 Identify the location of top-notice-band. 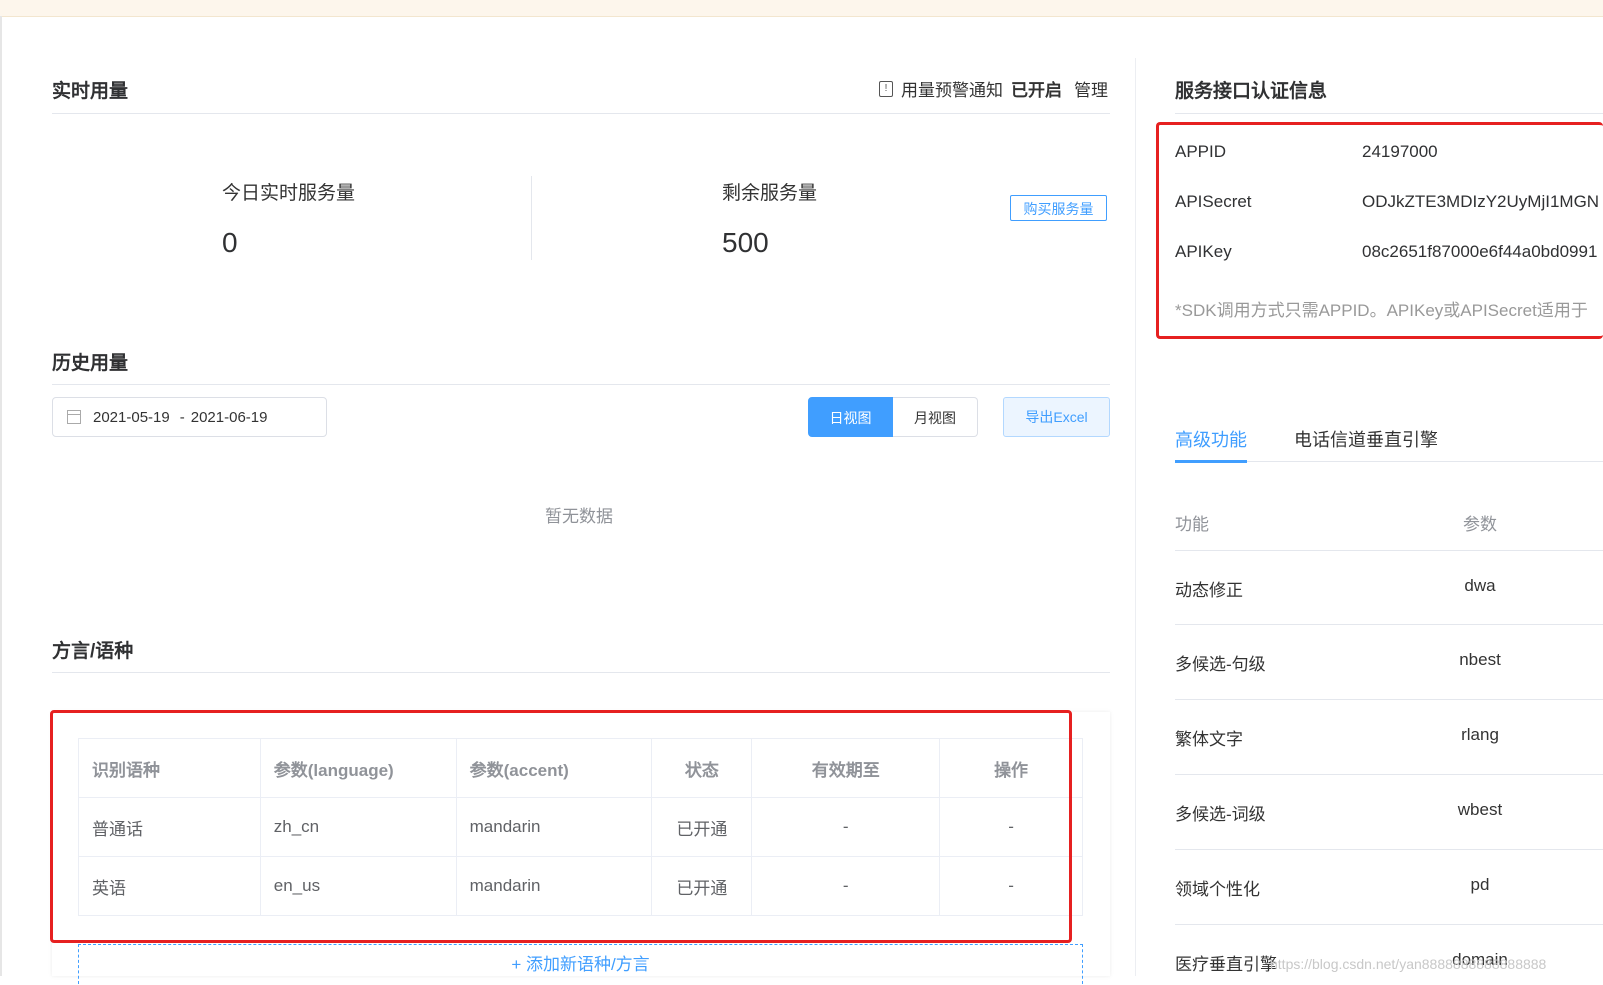
(801, 8).